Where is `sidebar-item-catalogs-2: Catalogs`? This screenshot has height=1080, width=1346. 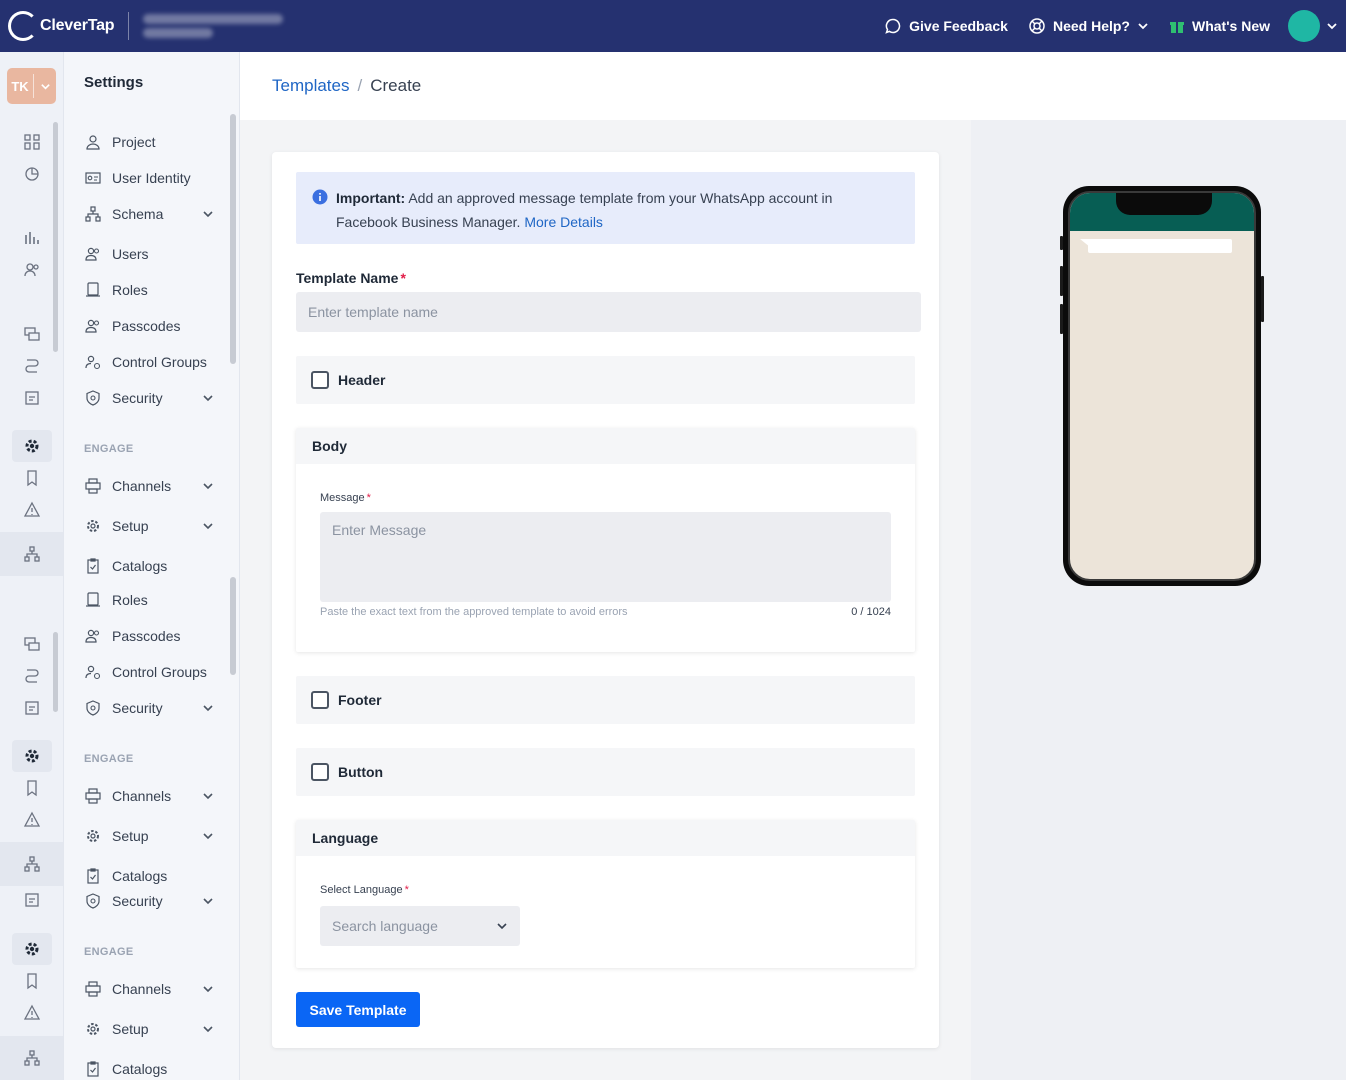 sidebar-item-catalogs-2: Catalogs is located at coordinates (149, 876).